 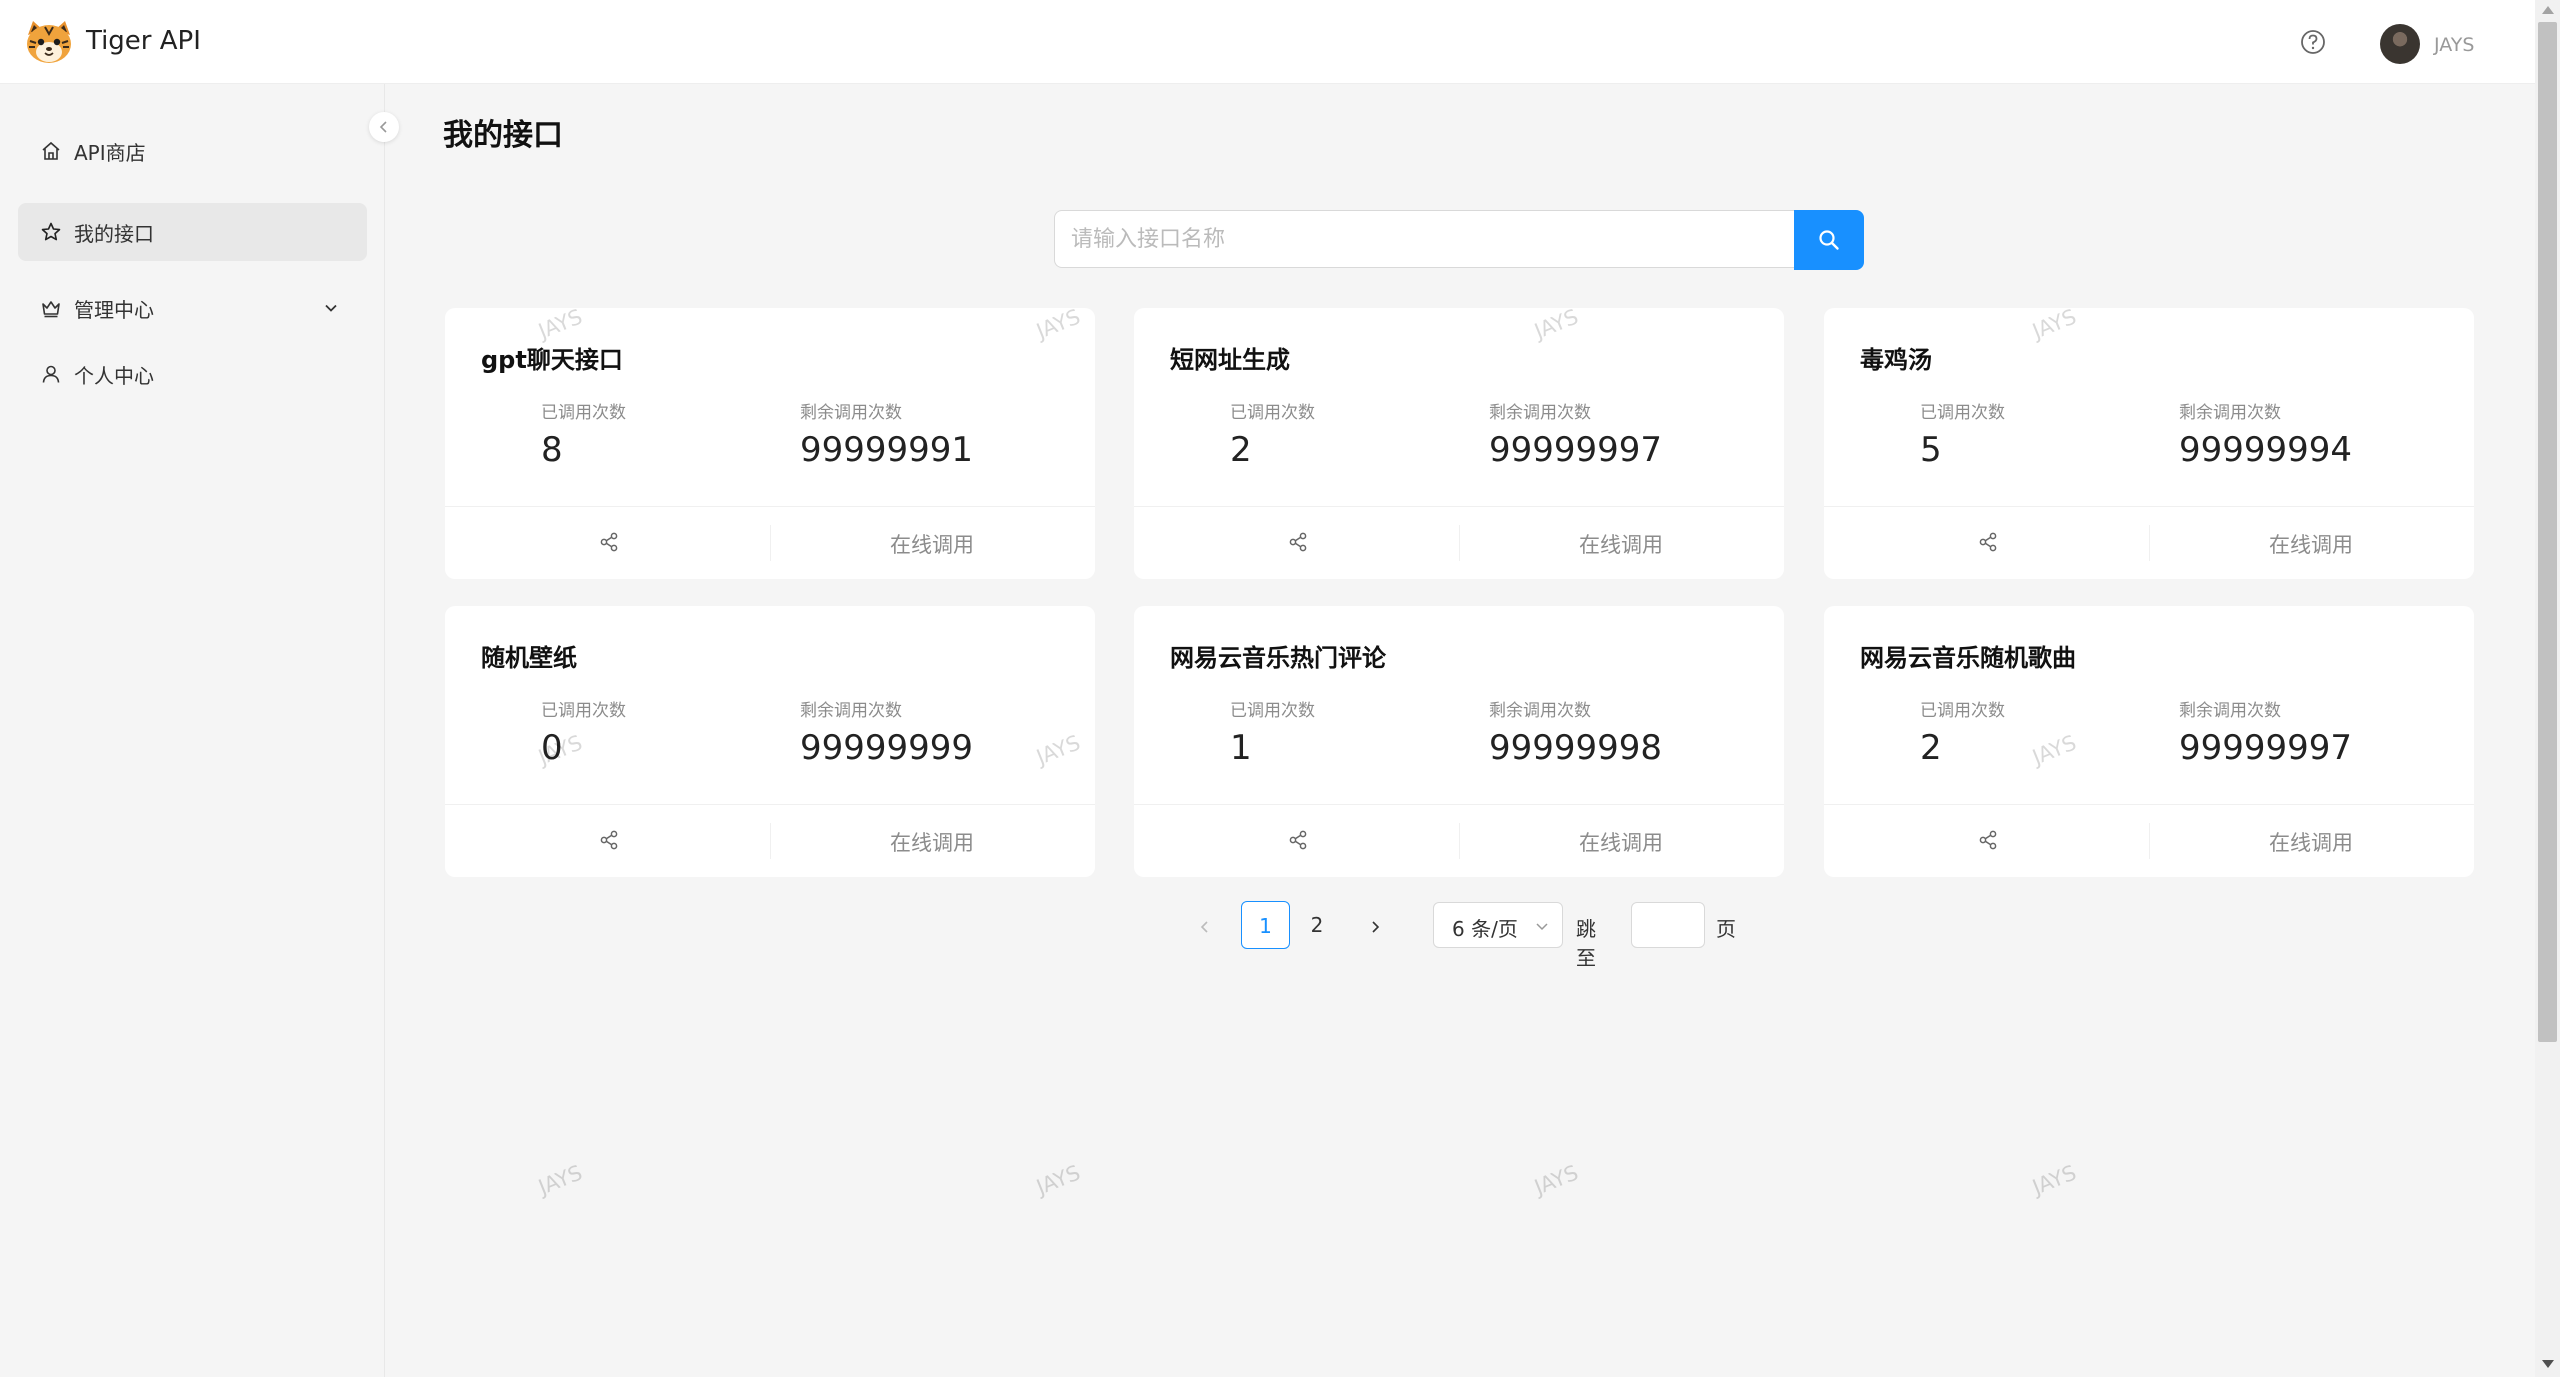 What do you see at coordinates (2547, 532) in the screenshot?
I see `scrollbar-thumb` at bounding box center [2547, 532].